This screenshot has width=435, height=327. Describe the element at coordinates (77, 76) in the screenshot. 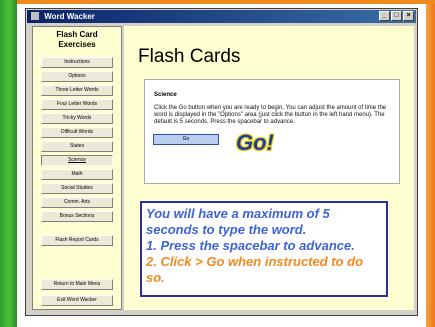

I see `sidebar-item-options: Options` at that location.